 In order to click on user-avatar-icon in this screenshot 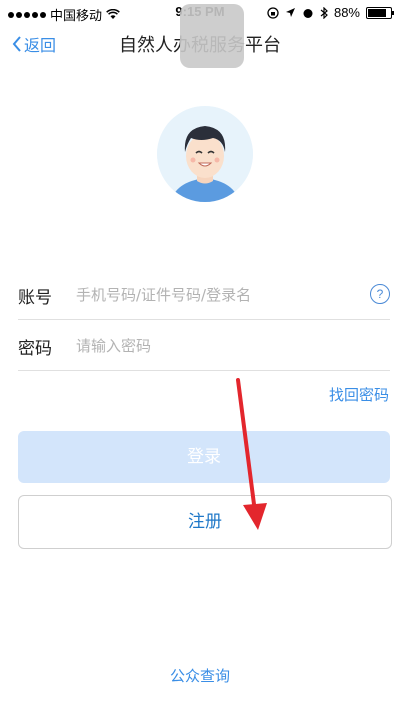, I will do `click(205, 154)`.